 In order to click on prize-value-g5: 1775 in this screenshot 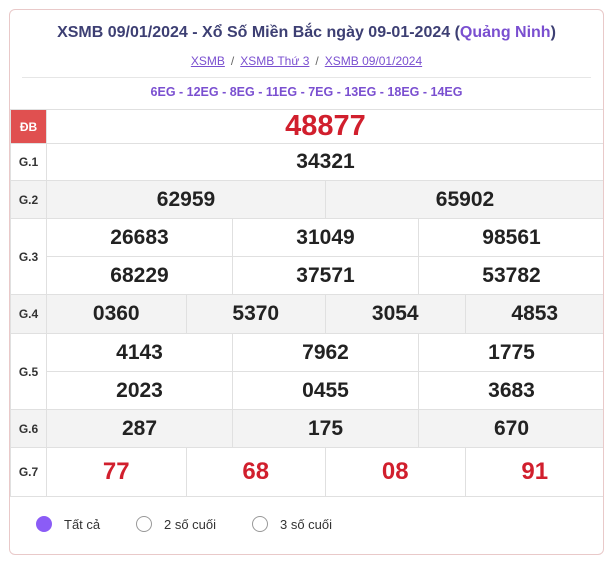, I will do `click(510, 352)`.